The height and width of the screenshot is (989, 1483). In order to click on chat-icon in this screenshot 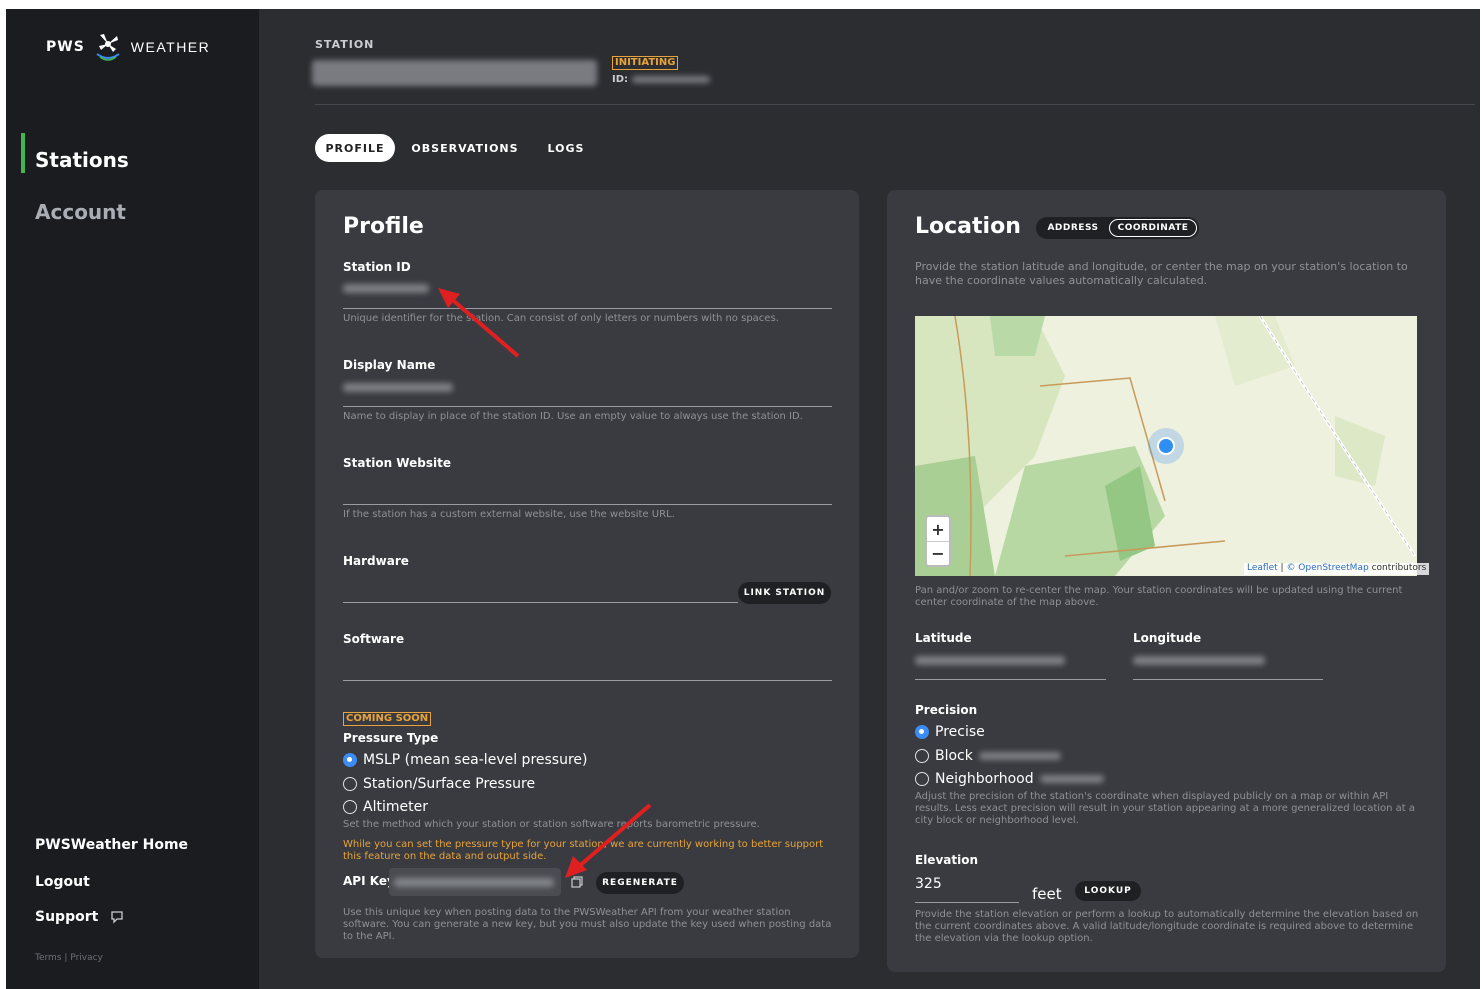, I will do `click(117, 917)`.